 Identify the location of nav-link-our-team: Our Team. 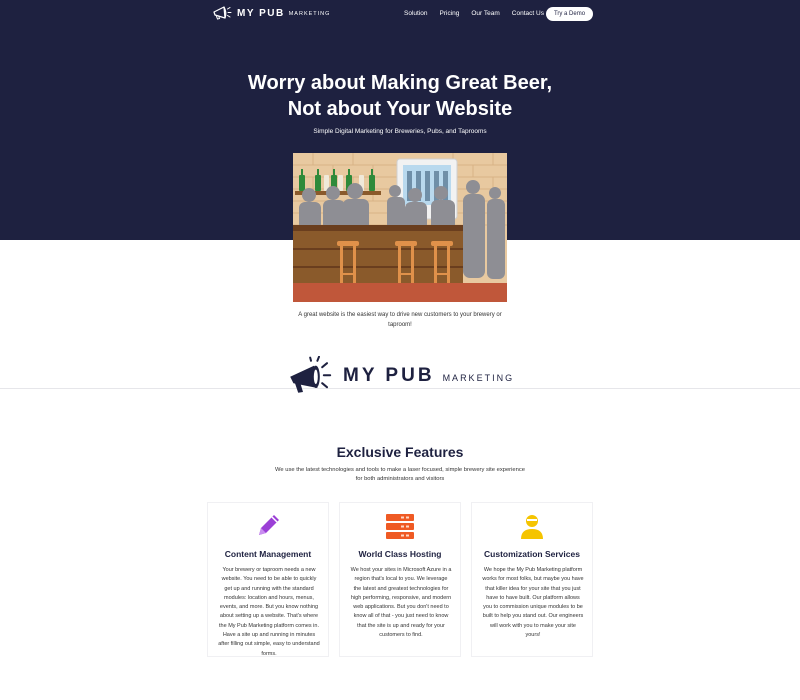
(485, 13).